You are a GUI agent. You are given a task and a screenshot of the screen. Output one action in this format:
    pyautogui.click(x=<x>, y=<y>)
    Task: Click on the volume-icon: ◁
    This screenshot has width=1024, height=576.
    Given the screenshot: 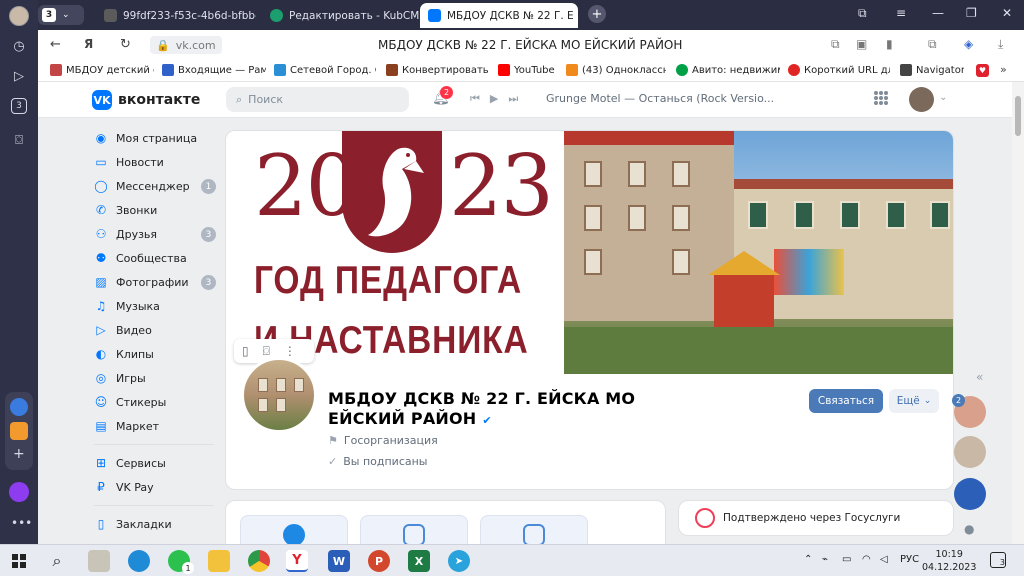 What is the action you would take?
    pyautogui.click(x=884, y=559)
    